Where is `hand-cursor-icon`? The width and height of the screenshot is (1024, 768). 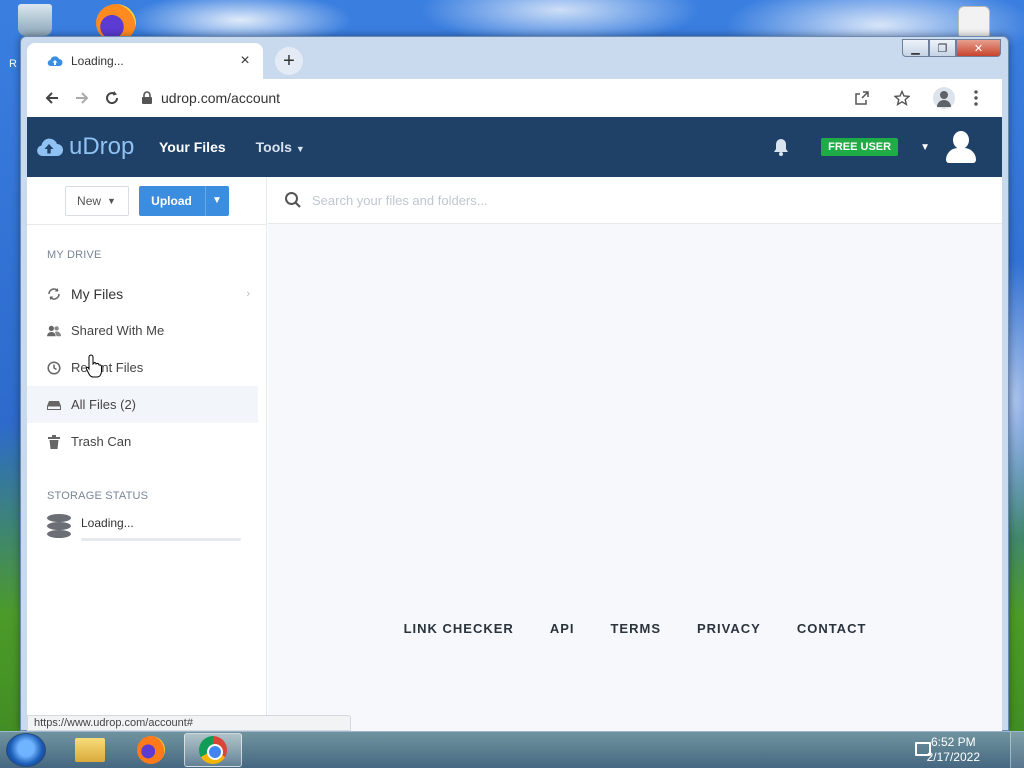
hand-cursor-icon is located at coordinates (94, 366).